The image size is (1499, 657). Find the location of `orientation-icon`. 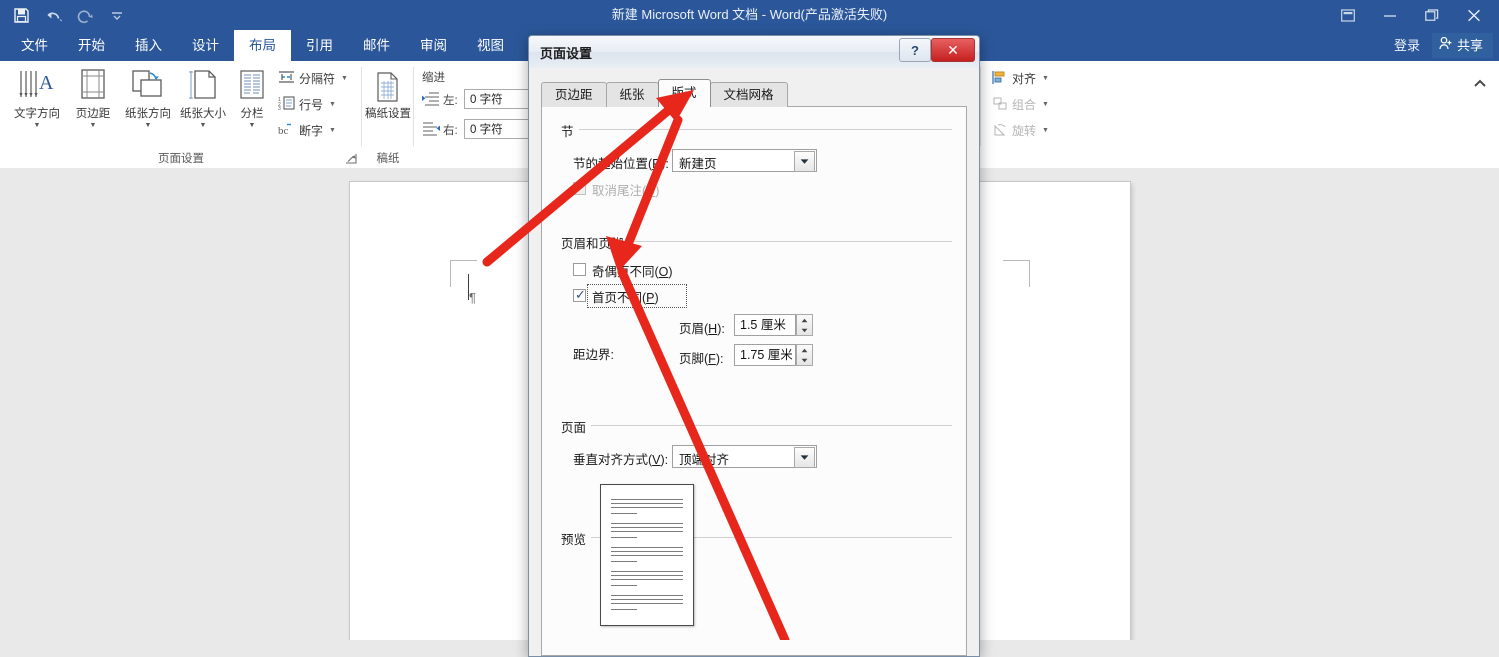

orientation-icon is located at coordinates (148, 85).